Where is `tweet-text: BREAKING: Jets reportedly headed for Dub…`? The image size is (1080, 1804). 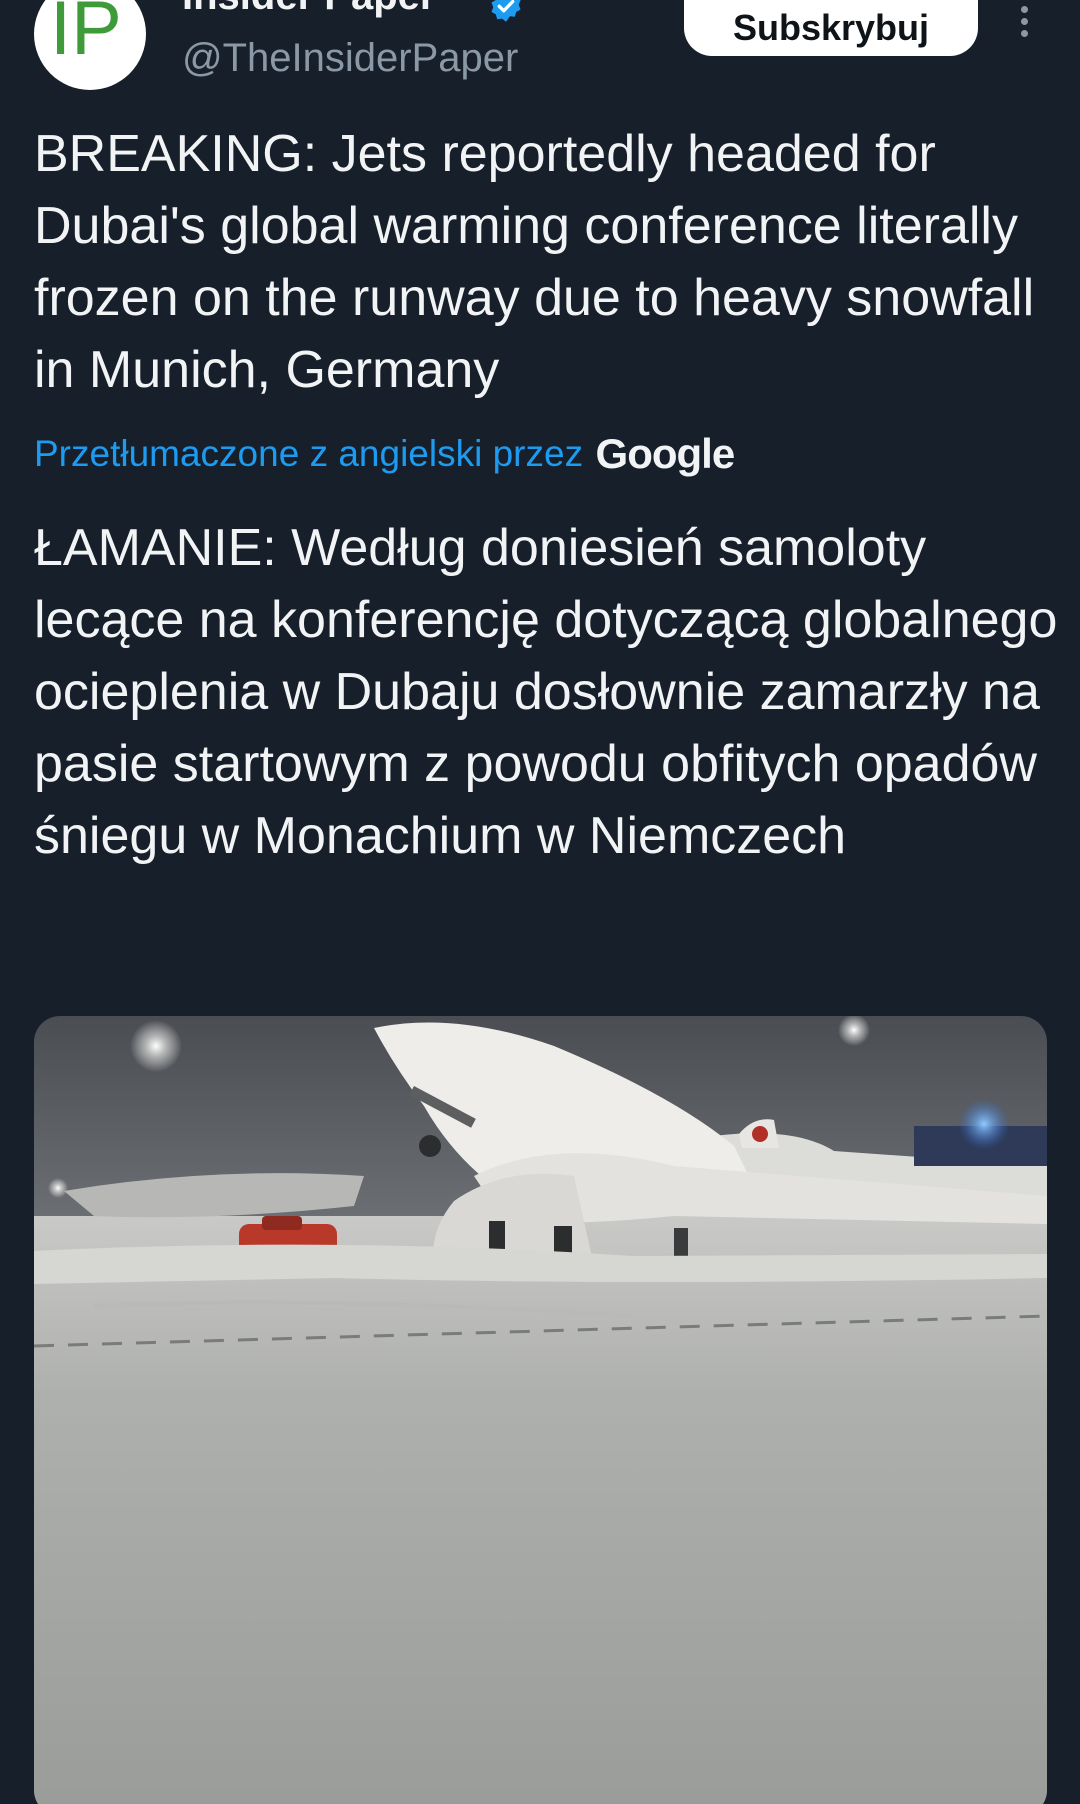 tweet-text: BREAKING: Jets reportedly headed for Dub… is located at coordinates (534, 262).